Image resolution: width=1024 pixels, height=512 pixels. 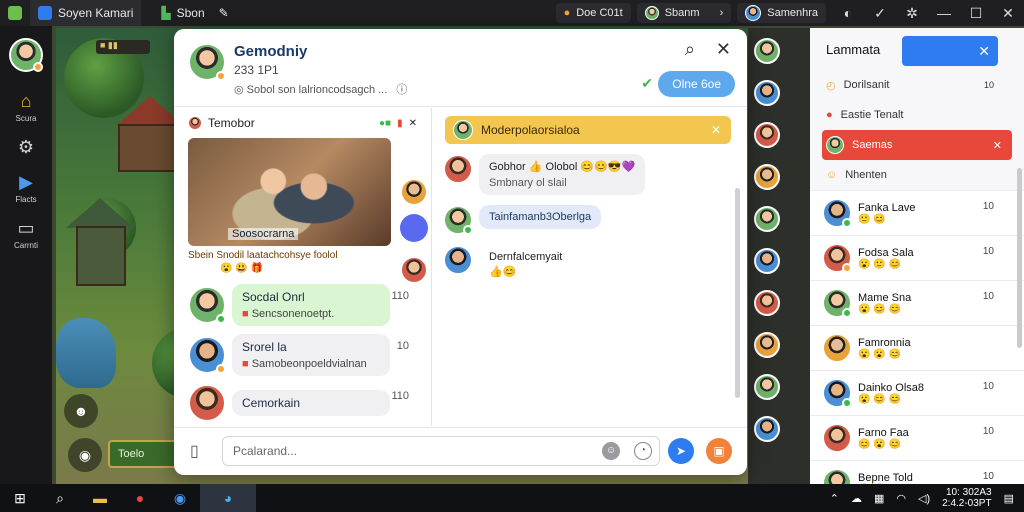 What do you see at coordinates (289, 192) in the screenshot?
I see `shared-photo: Soosocrarna` at bounding box center [289, 192].